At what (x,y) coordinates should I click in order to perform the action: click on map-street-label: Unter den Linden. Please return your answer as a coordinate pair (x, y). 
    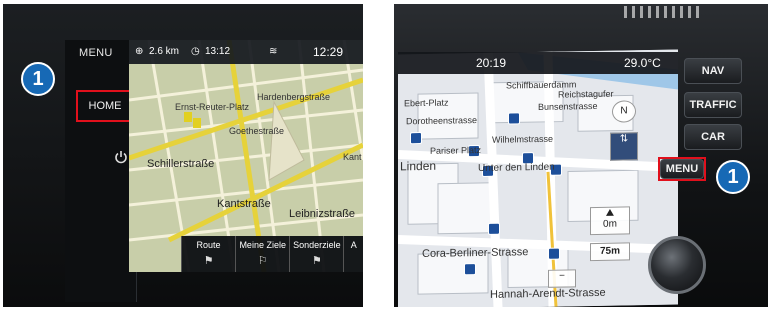
    Looking at the image, I should click on (516, 168).